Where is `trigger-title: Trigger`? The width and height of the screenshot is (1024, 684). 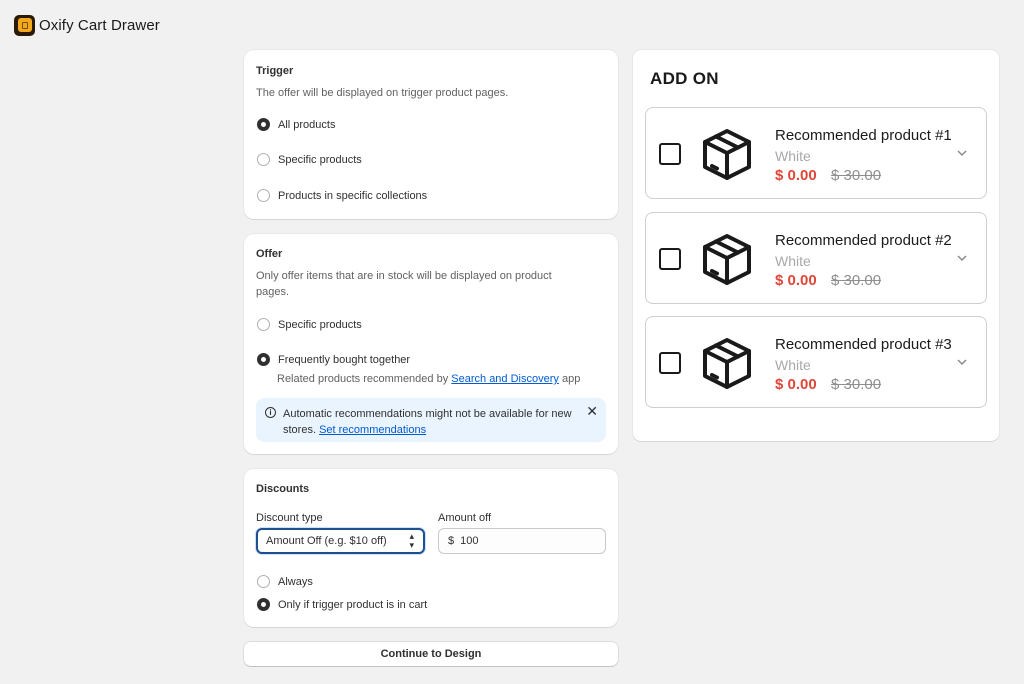 trigger-title: Trigger is located at coordinates (275, 71).